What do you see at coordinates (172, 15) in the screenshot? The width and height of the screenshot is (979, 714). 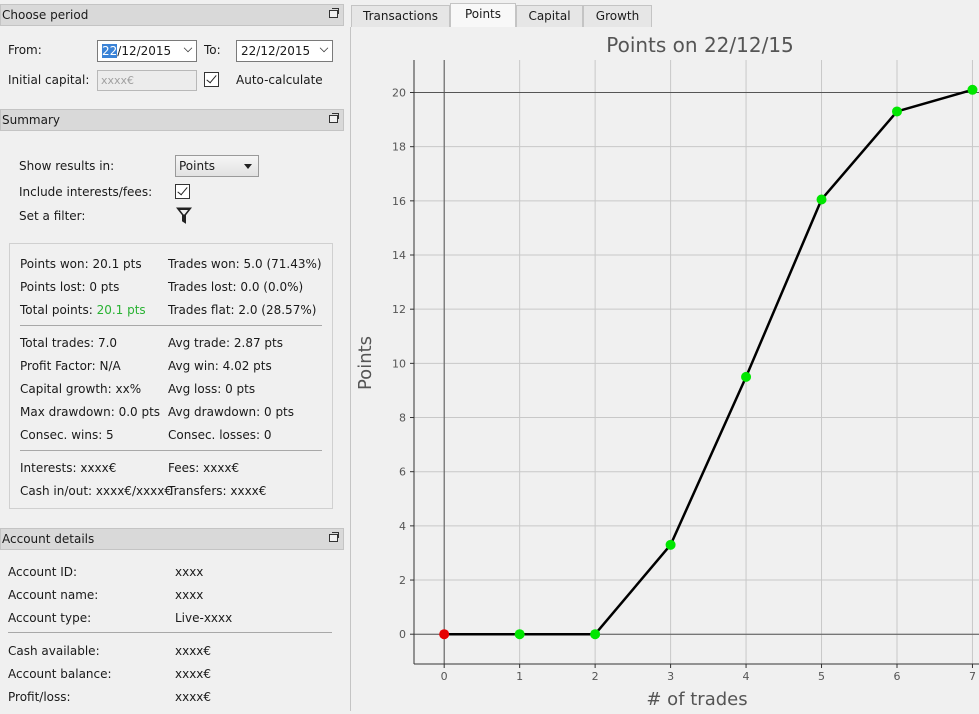 I see `choose-period-header: Choose period` at bounding box center [172, 15].